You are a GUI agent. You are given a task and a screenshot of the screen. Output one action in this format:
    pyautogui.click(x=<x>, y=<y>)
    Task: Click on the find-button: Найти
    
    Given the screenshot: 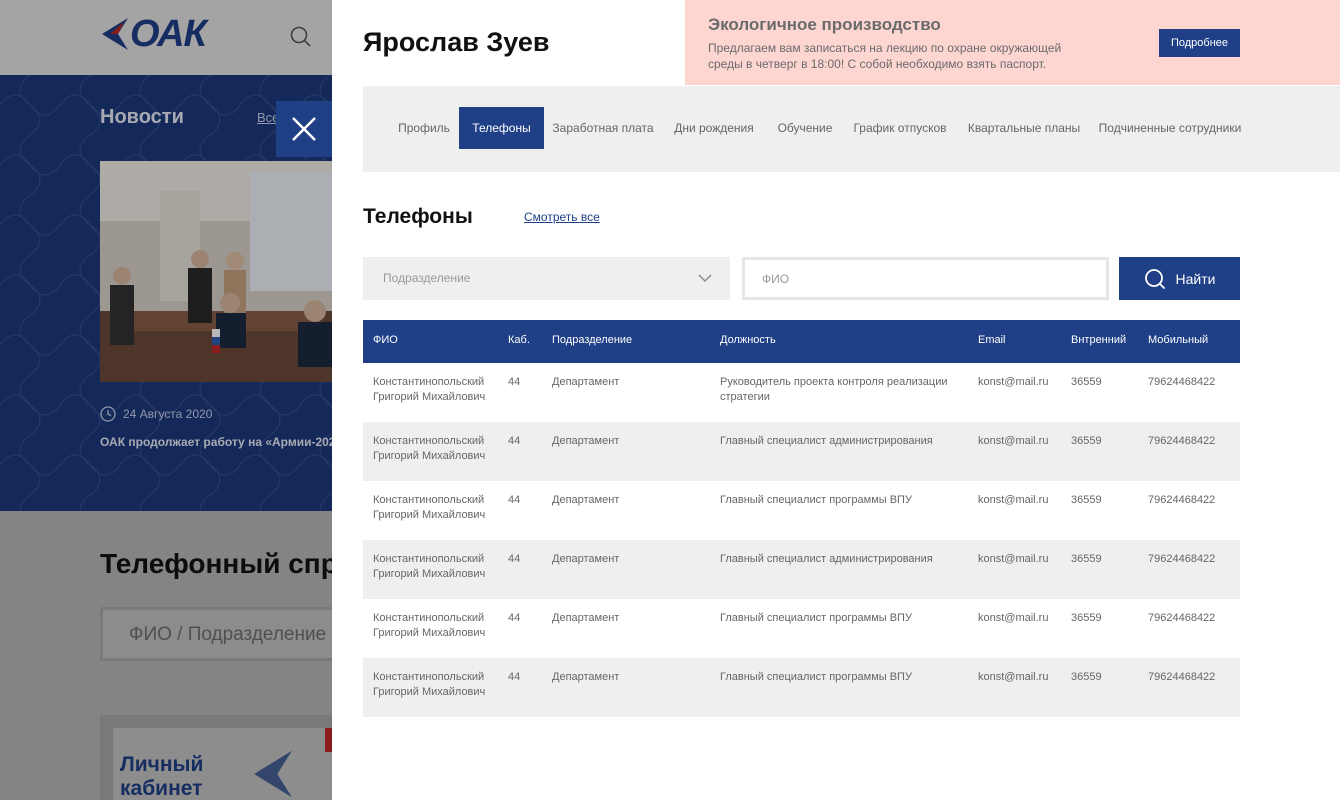 What is the action you would take?
    pyautogui.click(x=1179, y=278)
    